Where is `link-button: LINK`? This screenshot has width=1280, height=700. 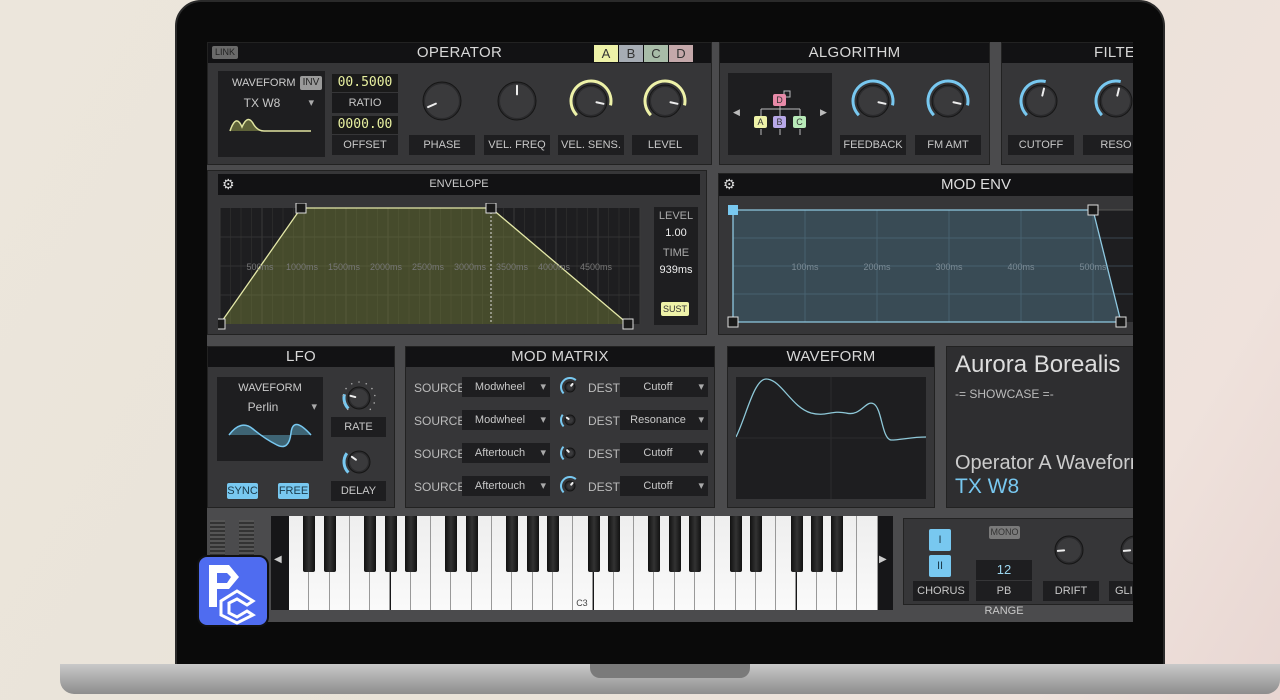
link-button: LINK is located at coordinates (225, 52).